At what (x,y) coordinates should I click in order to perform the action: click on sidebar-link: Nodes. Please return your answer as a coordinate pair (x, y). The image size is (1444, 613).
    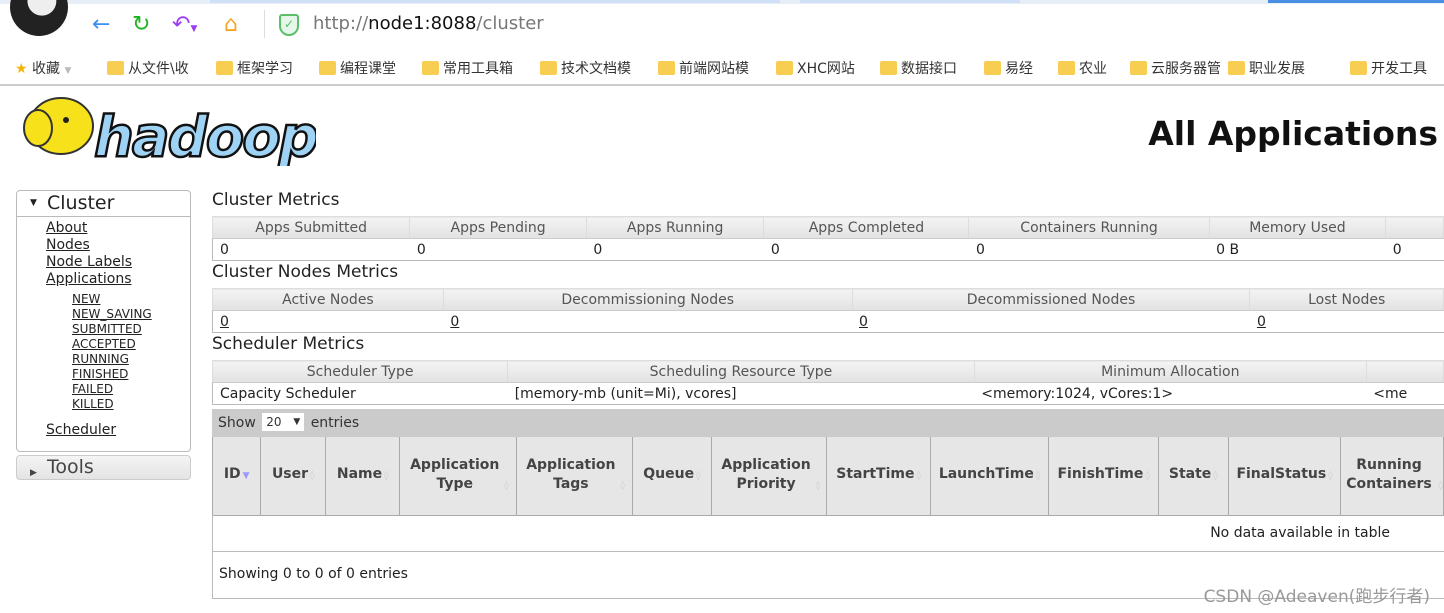
    Looking at the image, I should click on (68, 245).